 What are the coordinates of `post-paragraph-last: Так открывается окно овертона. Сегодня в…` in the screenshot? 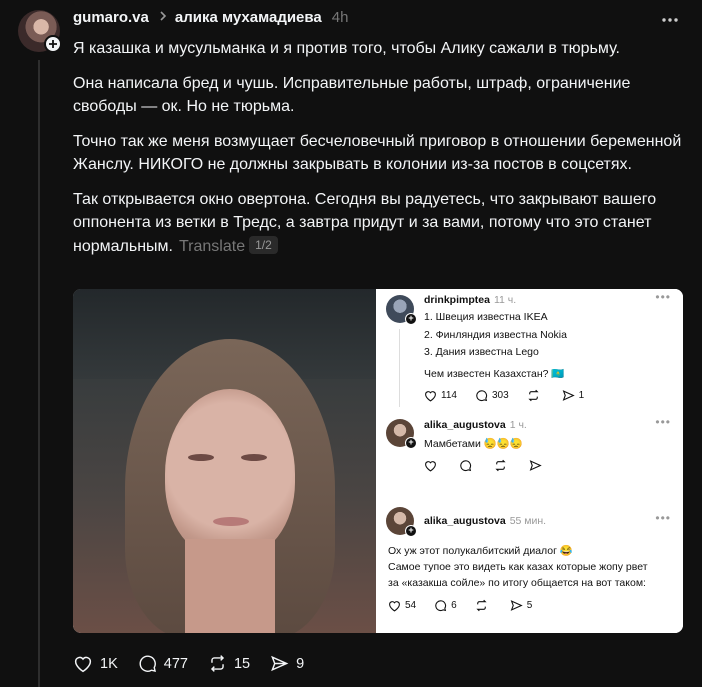 It's located at (379, 223).